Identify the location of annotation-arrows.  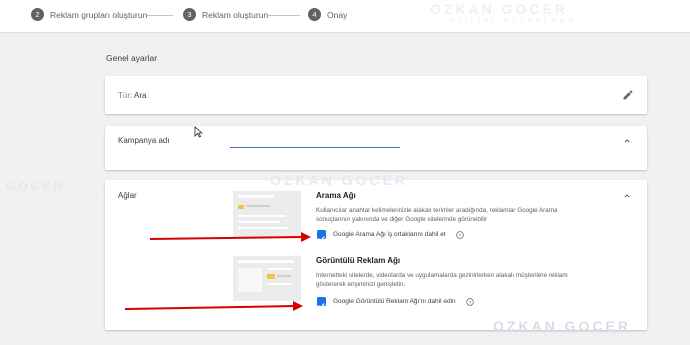
(217, 271).